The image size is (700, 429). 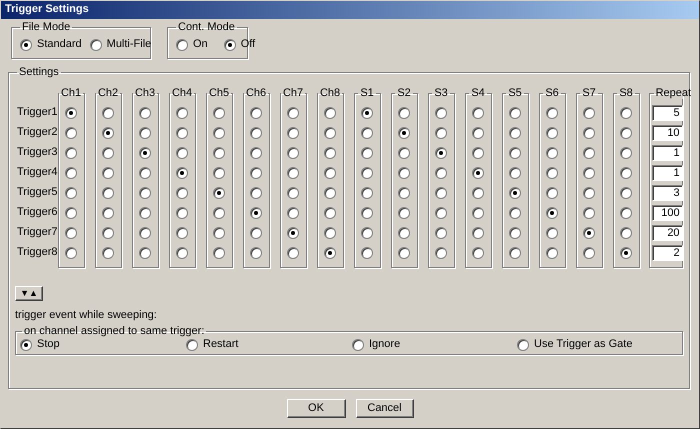 What do you see at coordinates (86, 315) in the screenshot?
I see `sweep-label: trigger event while sweeping:` at bounding box center [86, 315].